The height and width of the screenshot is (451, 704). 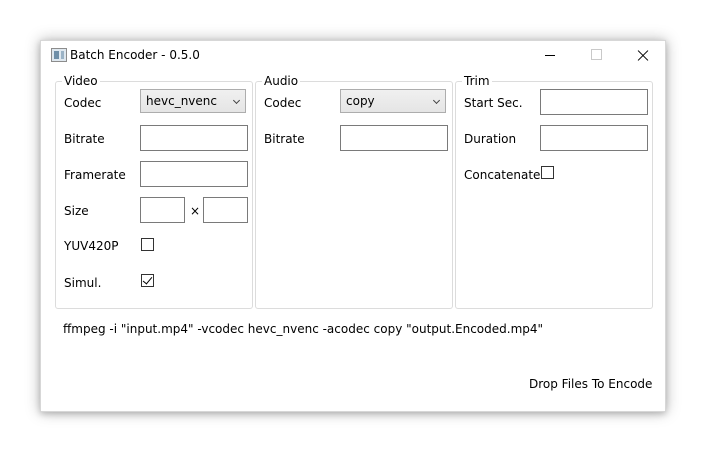 What do you see at coordinates (502, 175) in the screenshot?
I see `concatenate-label: Concatenate` at bounding box center [502, 175].